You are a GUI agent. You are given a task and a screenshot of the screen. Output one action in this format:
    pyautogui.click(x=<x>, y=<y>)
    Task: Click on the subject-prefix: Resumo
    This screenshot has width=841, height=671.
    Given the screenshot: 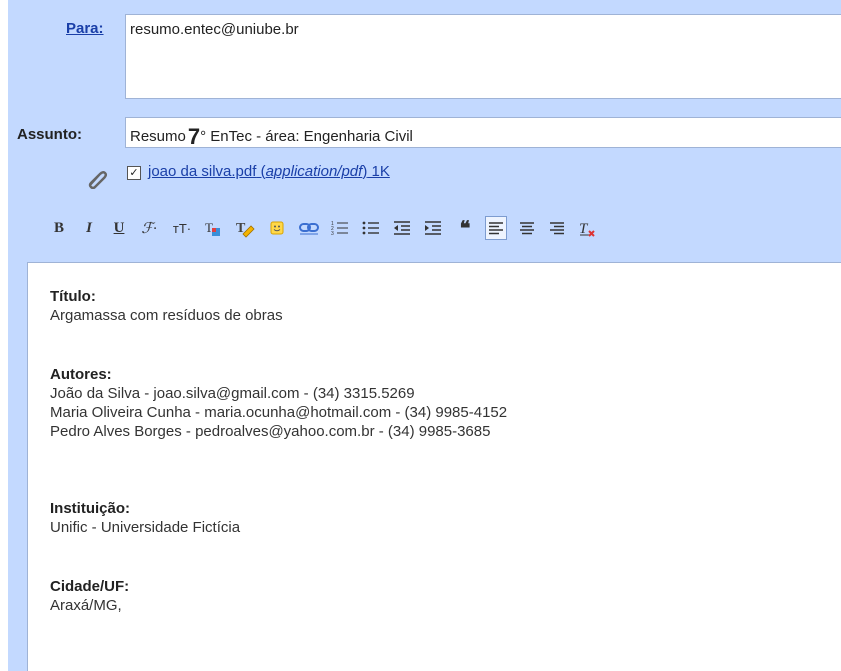 What is the action you would take?
    pyautogui.click(x=158, y=136)
    